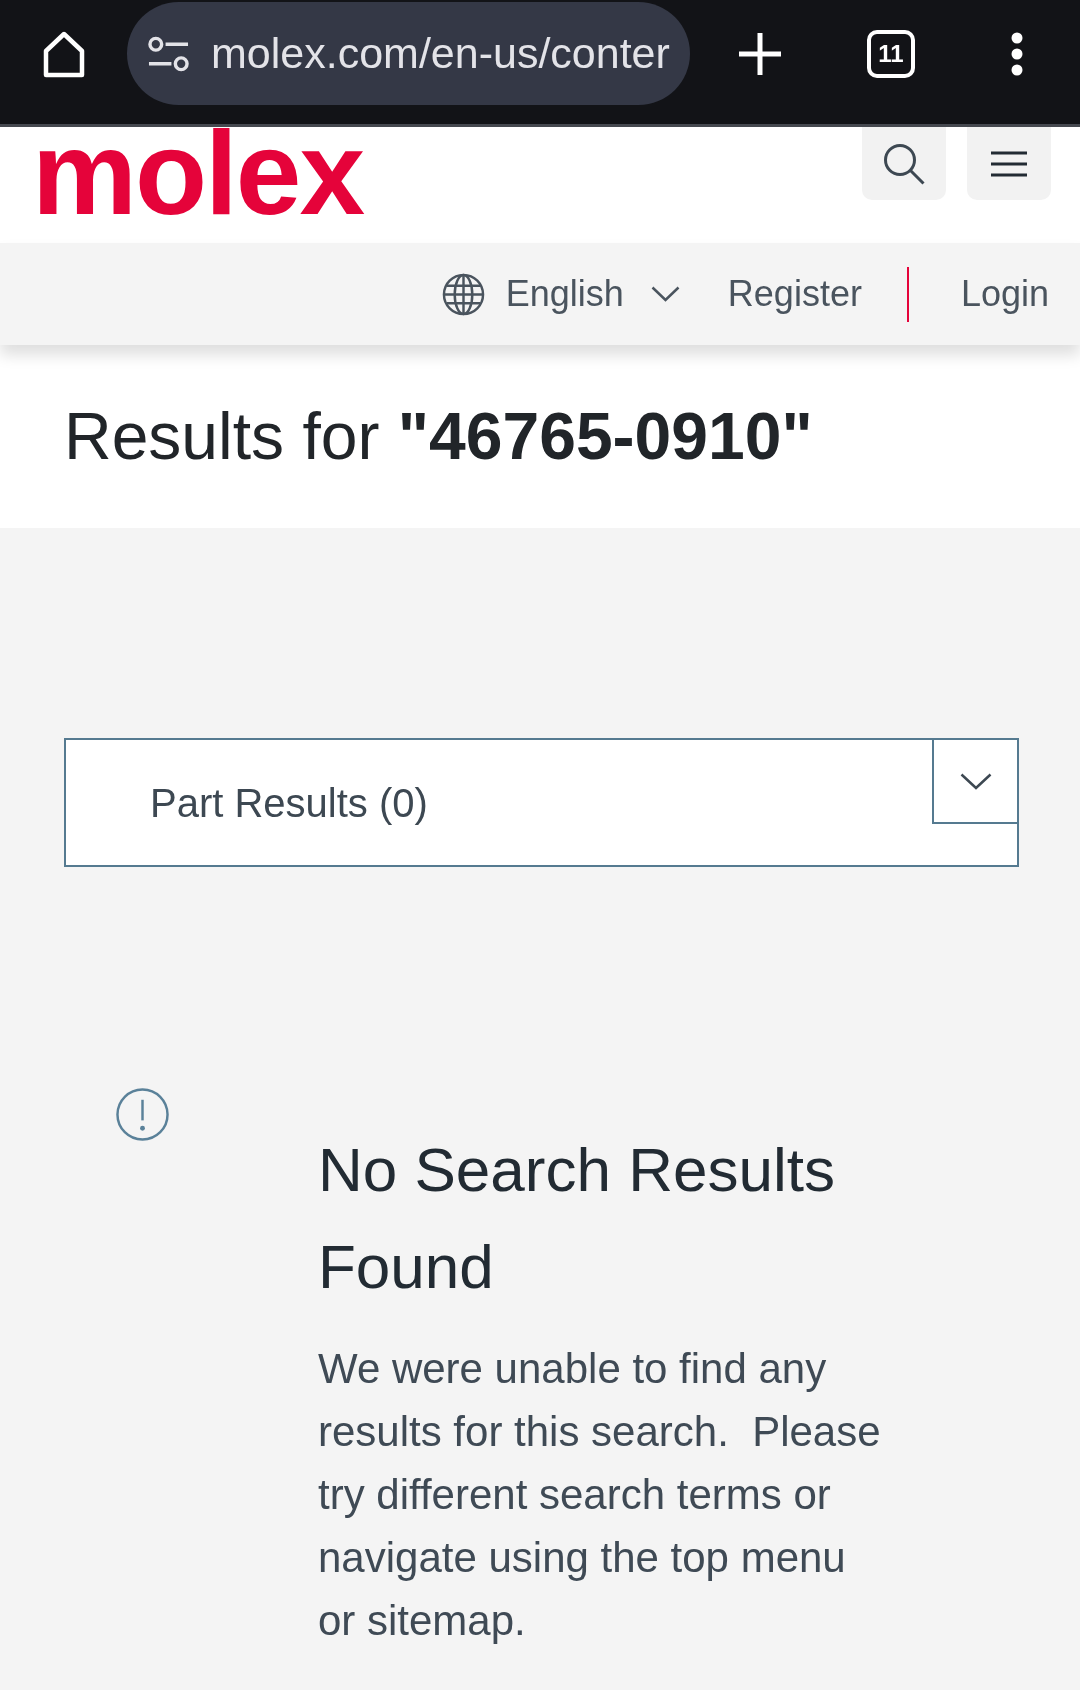 This screenshot has width=1080, height=1690. What do you see at coordinates (794, 294) in the screenshot?
I see `register-link: Register` at bounding box center [794, 294].